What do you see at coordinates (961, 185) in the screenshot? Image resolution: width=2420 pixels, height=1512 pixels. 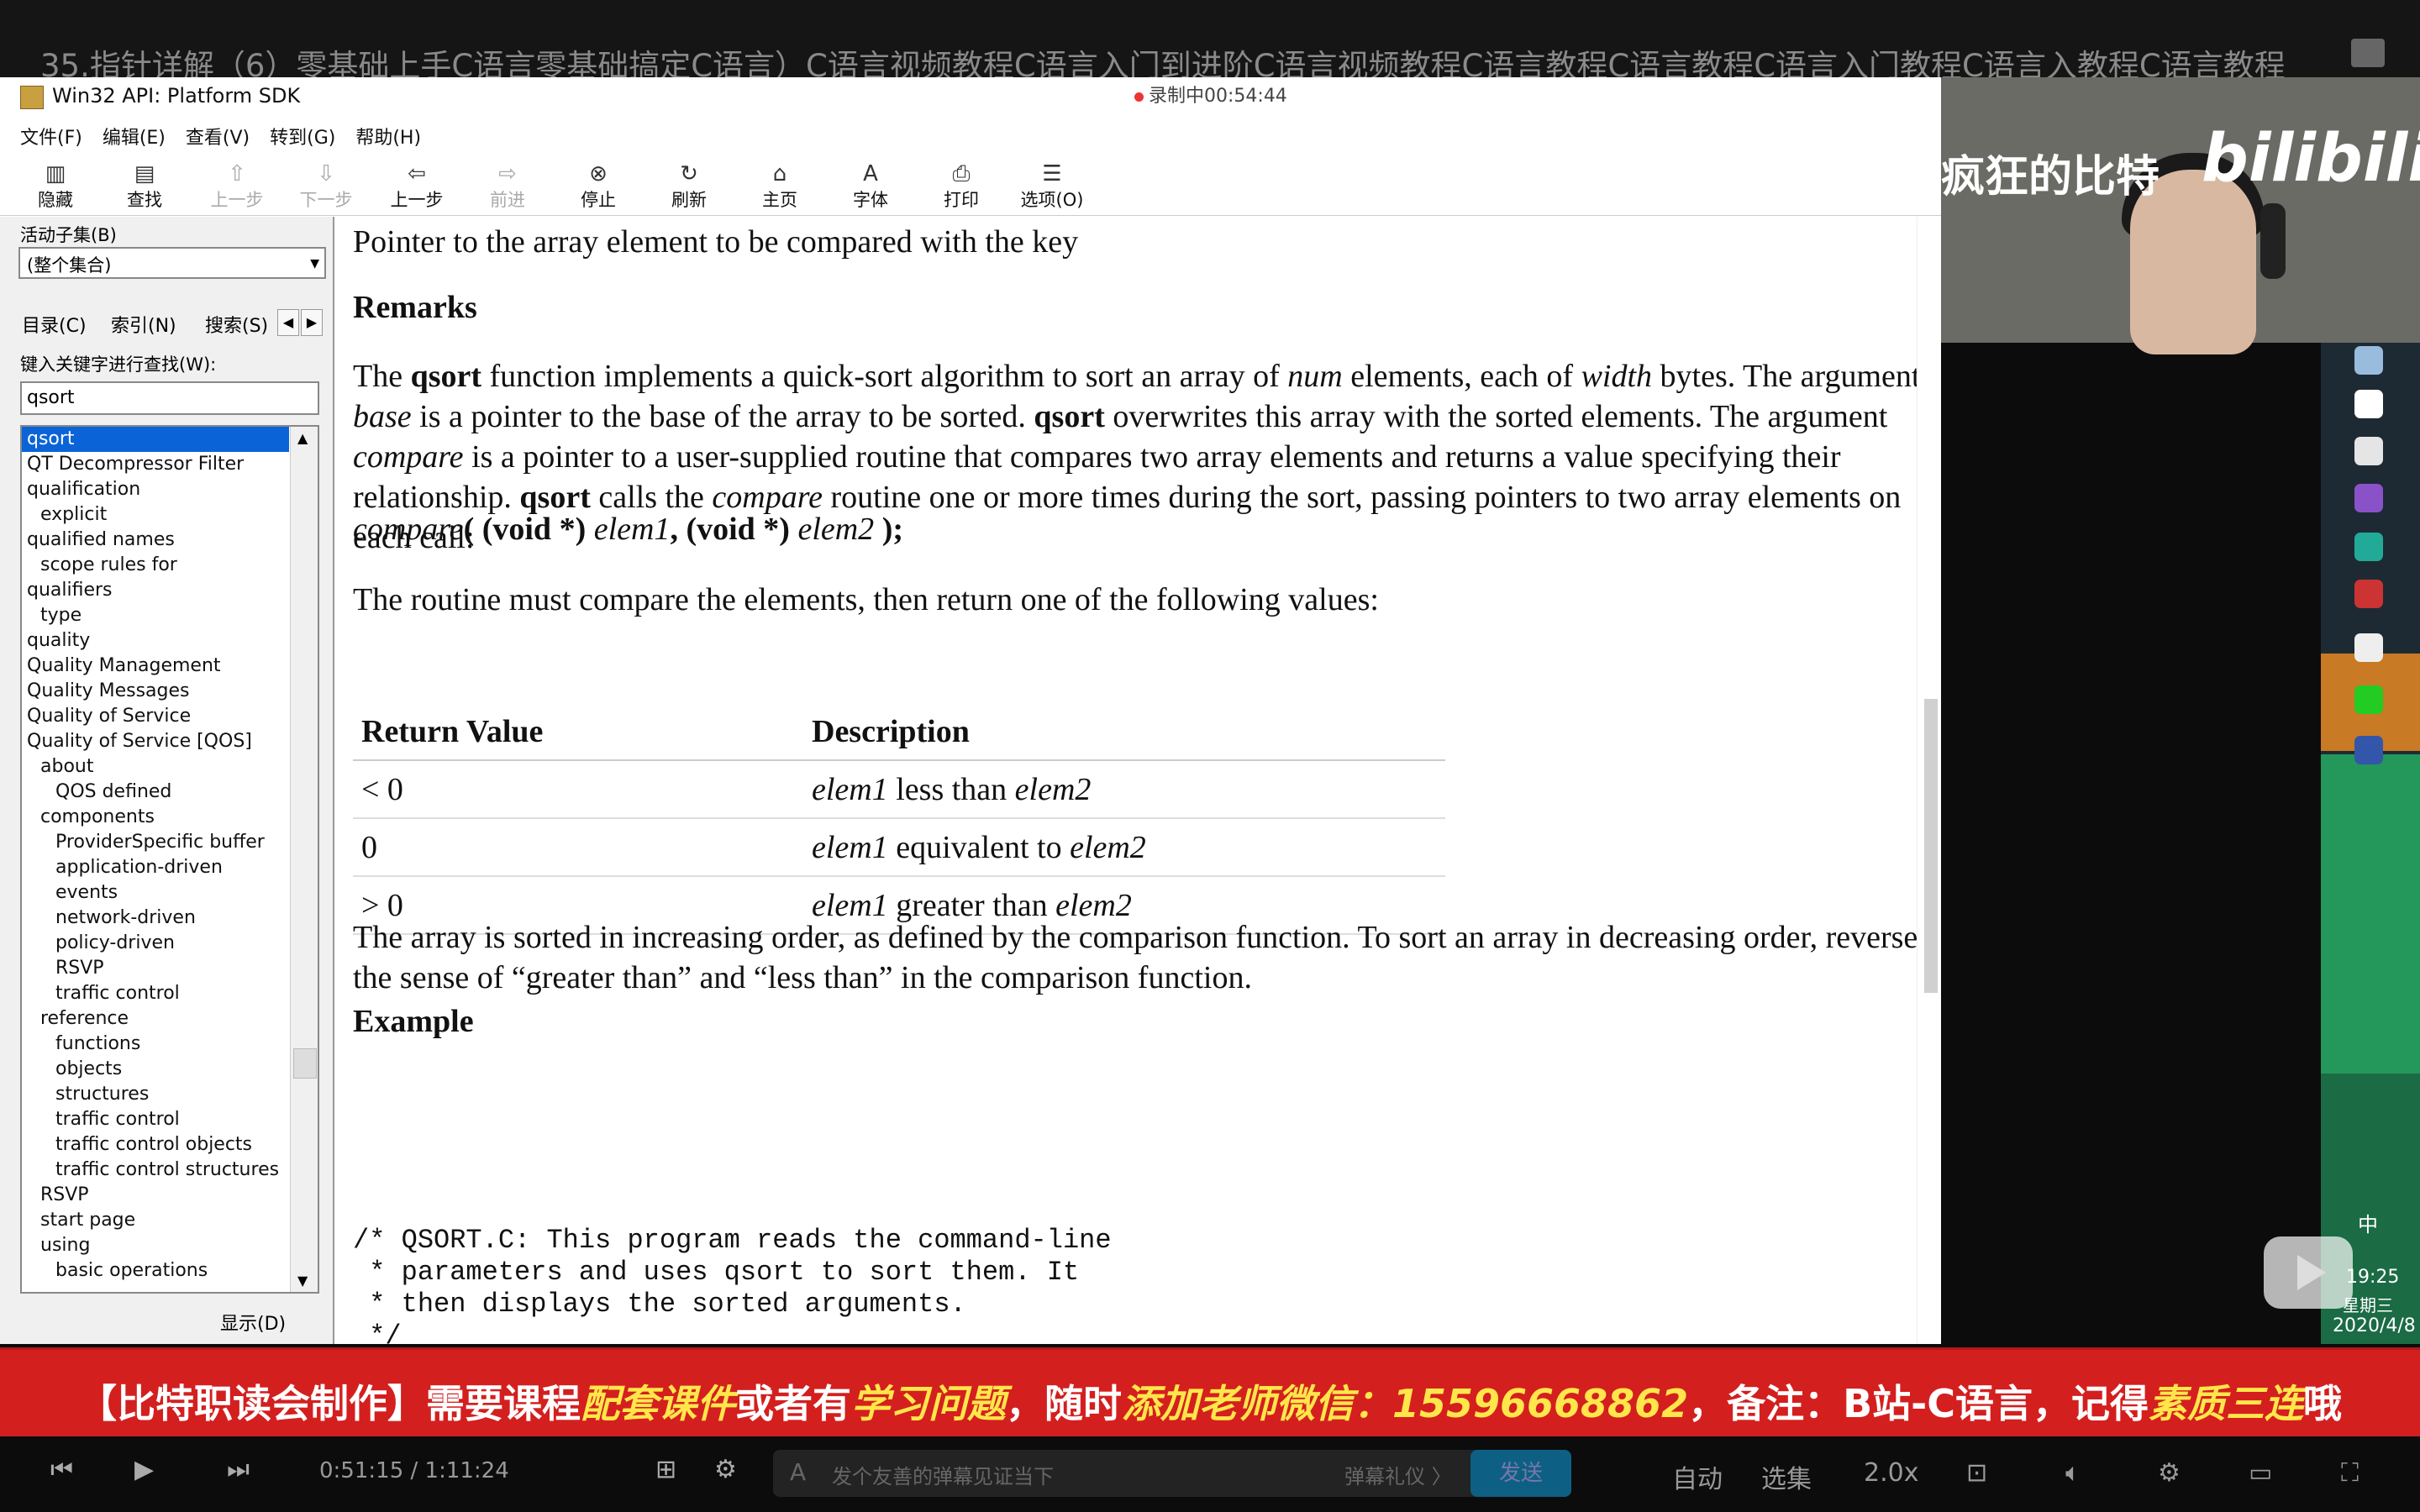 I see `toolbar-button-10: ⎙ 打印` at bounding box center [961, 185].